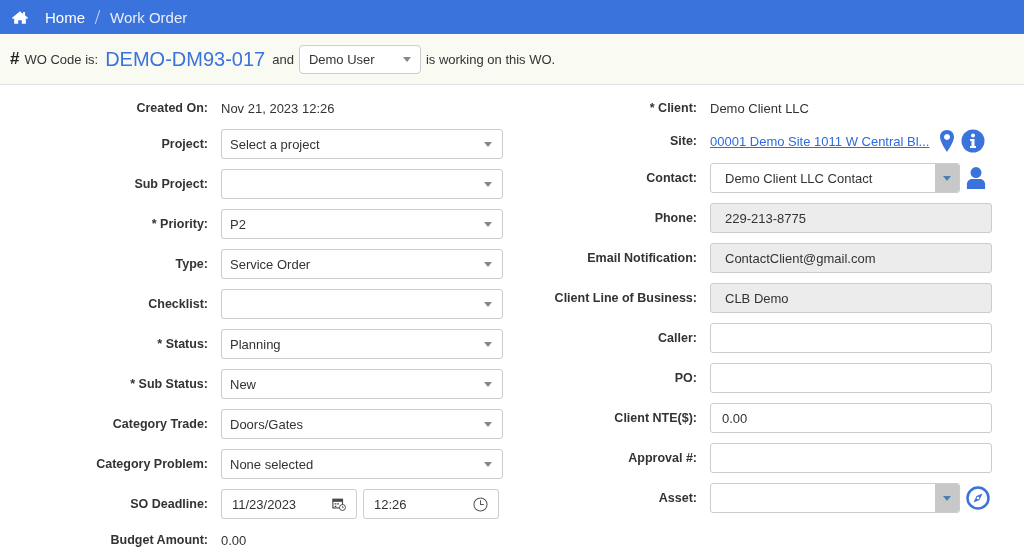 Image resolution: width=1024 pixels, height=557 pixels. I want to click on clock-icon, so click(480, 504).